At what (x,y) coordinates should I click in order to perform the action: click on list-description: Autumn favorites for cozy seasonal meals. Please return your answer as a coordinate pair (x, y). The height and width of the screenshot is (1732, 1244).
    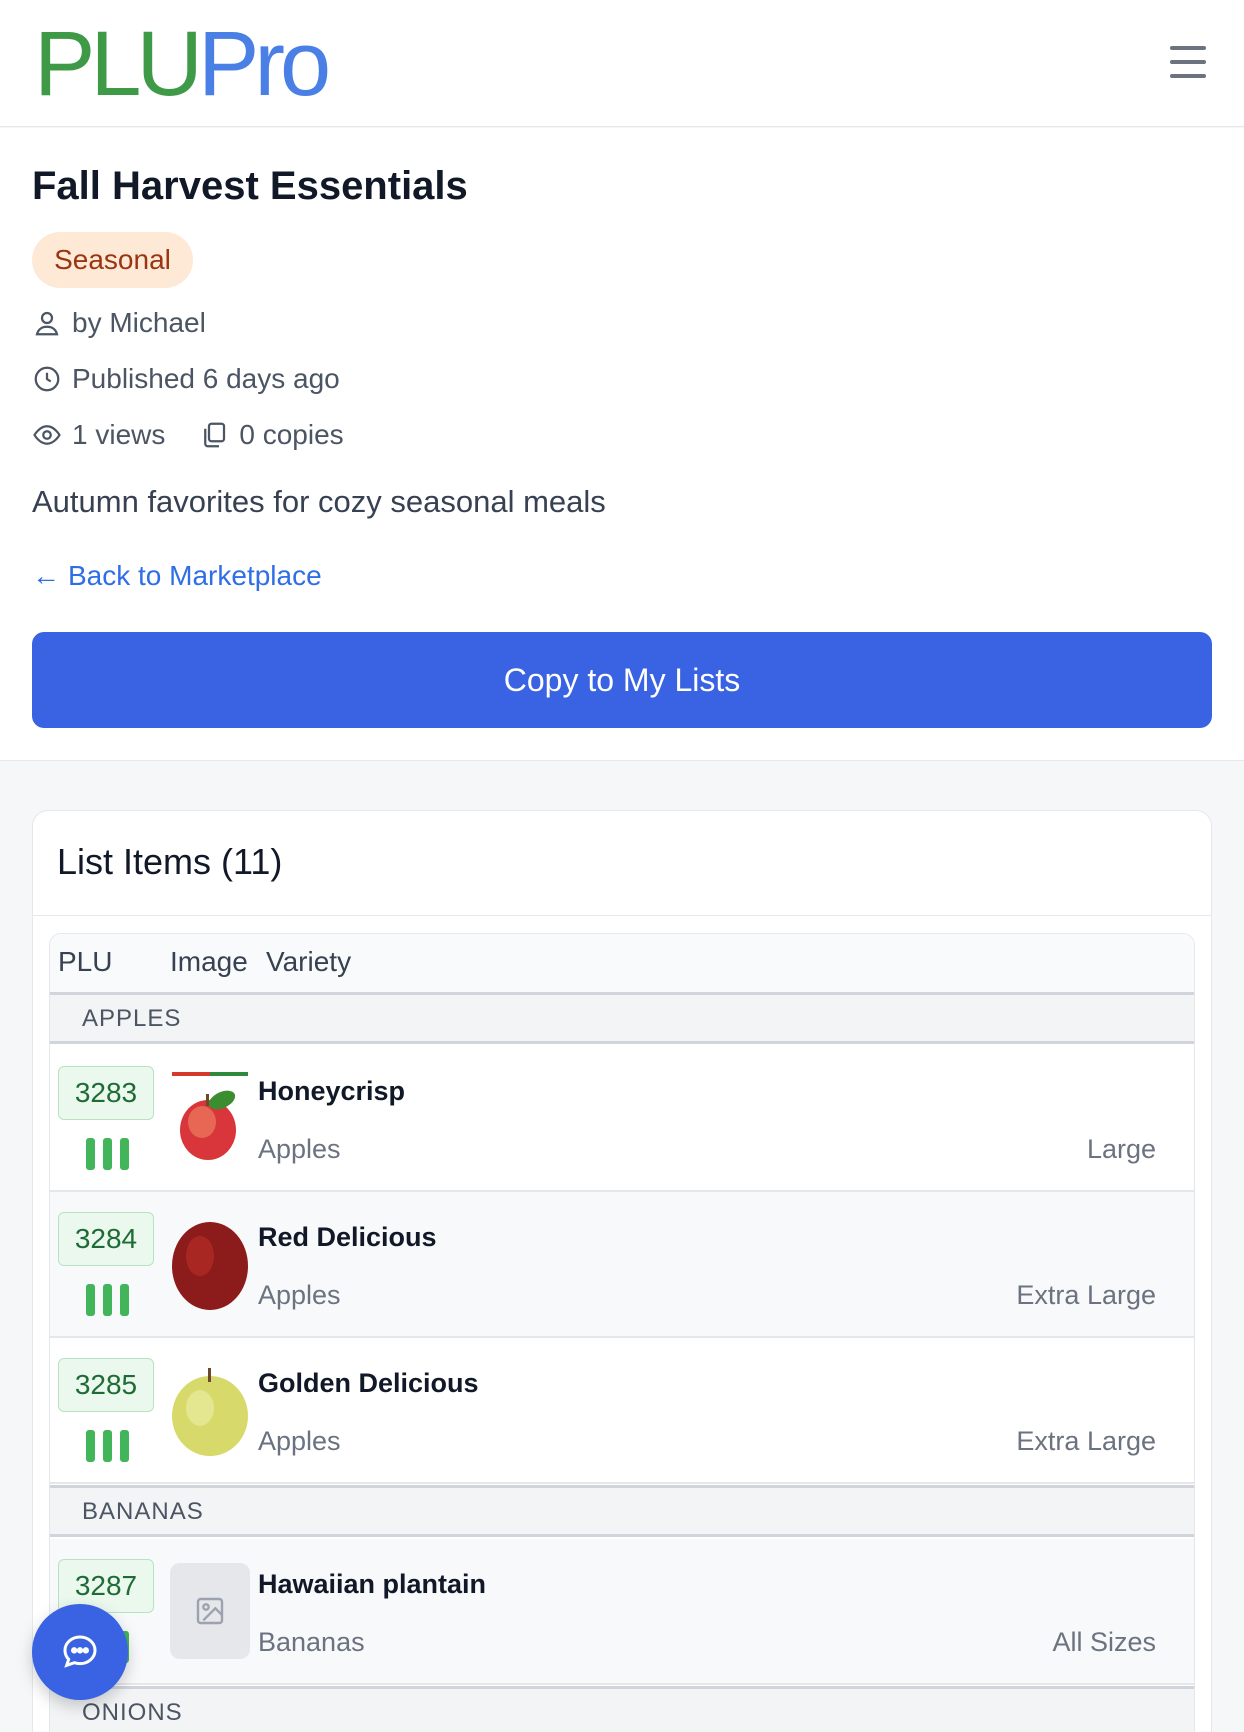
    Looking at the image, I should click on (319, 501).